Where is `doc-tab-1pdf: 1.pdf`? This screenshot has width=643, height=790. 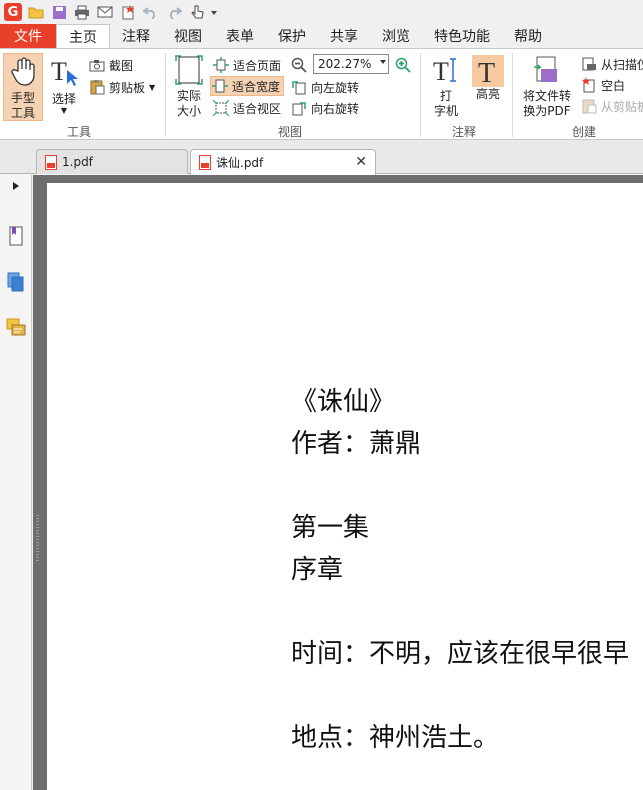 doc-tab-1pdf: 1.pdf is located at coordinates (112, 161).